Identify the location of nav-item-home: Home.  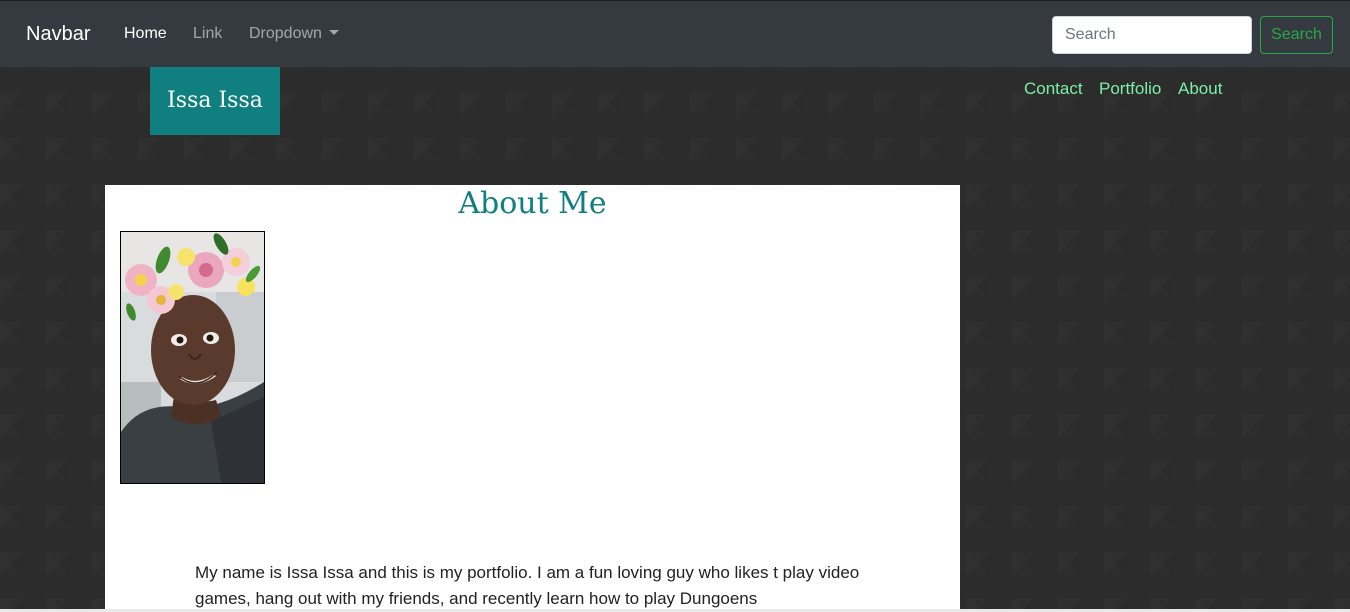
(145, 34).